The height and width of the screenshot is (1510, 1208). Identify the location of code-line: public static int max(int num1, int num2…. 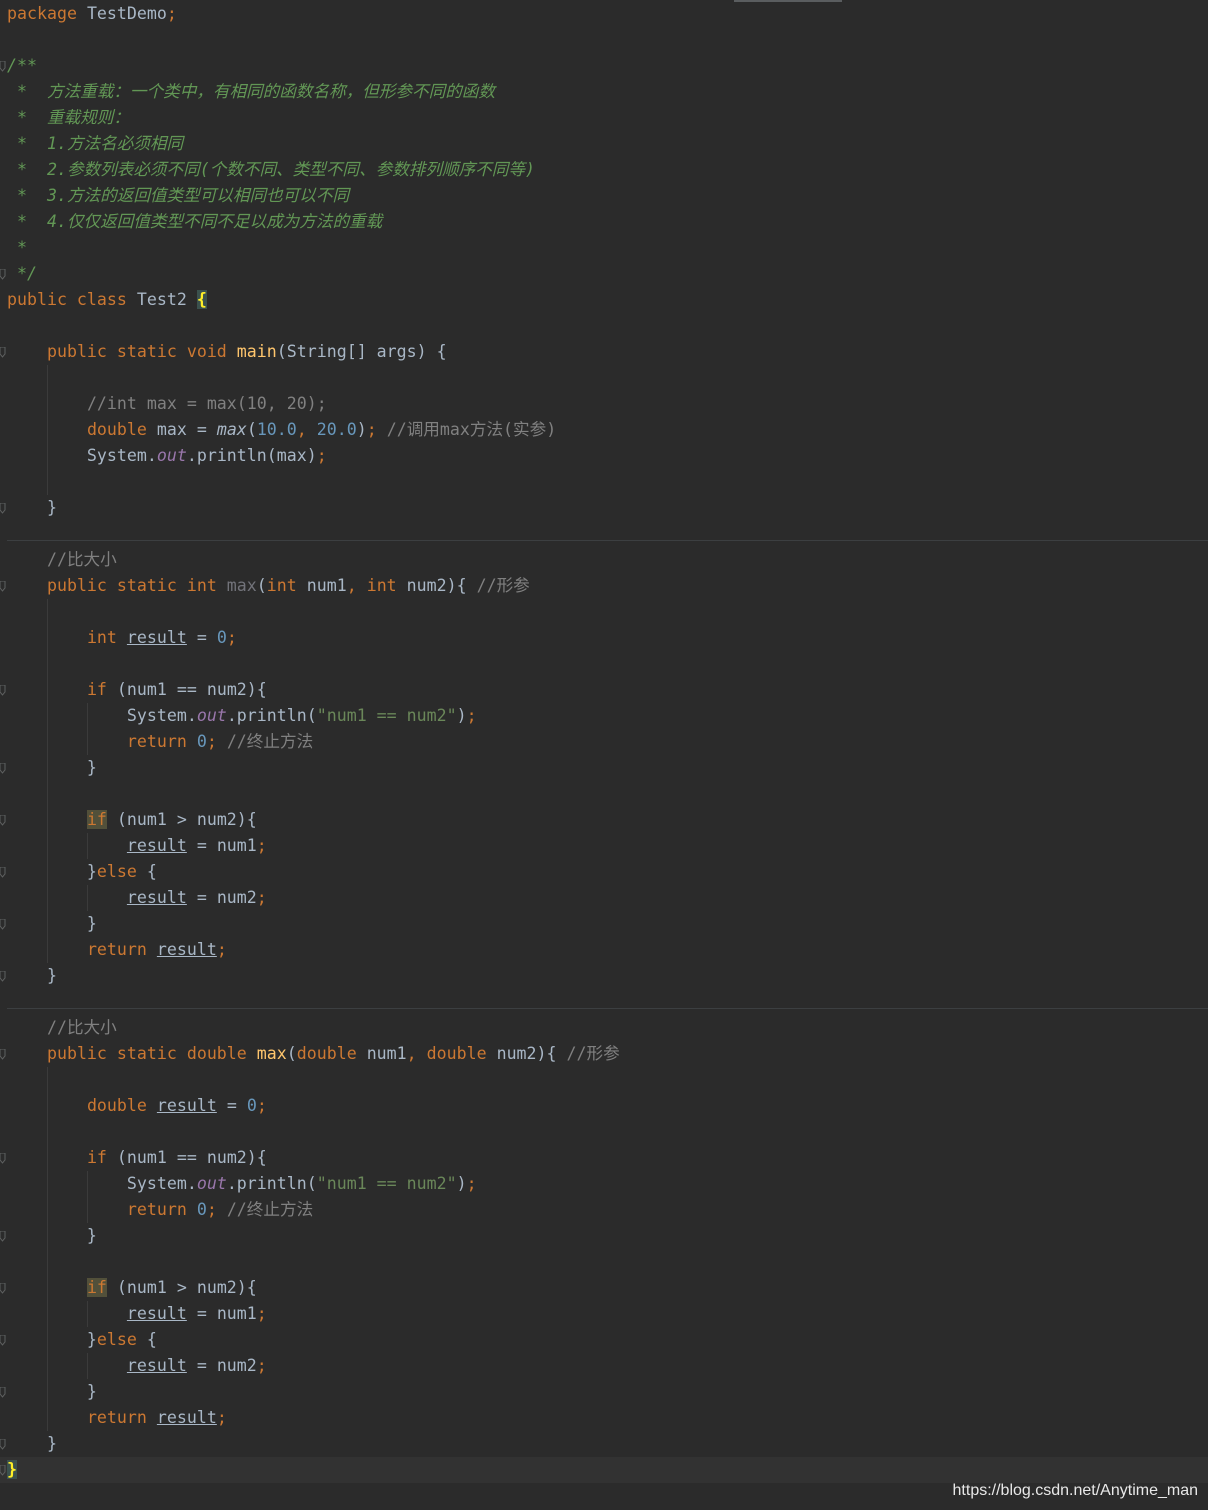
(268, 586).